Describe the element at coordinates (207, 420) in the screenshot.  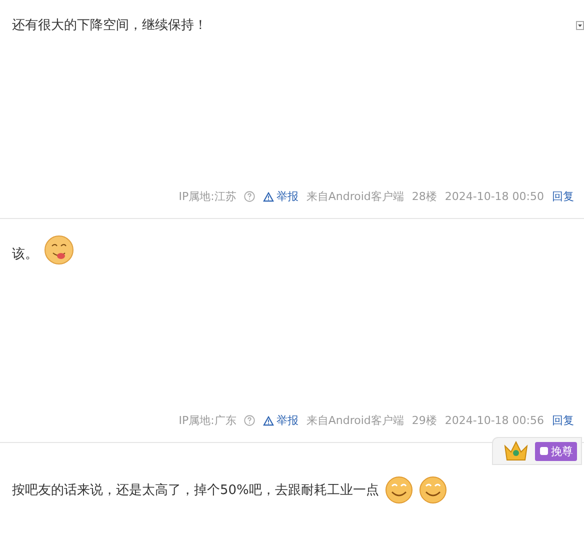
I see `ip-location: IP属地:广东` at that location.